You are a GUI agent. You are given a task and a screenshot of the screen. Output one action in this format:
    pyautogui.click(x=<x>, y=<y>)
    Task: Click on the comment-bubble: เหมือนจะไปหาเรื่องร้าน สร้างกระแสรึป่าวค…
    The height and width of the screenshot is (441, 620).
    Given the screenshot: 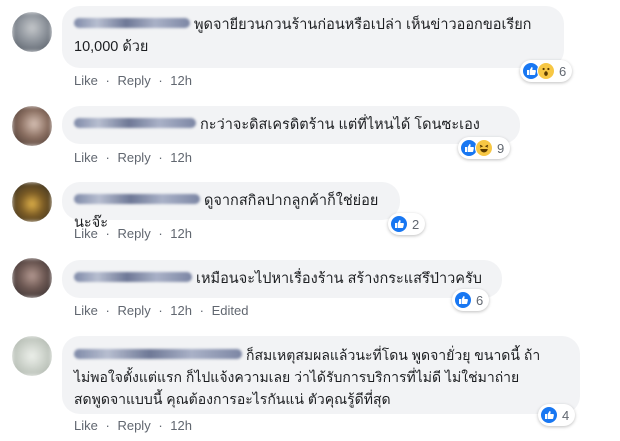 What is the action you would take?
    pyautogui.click(x=282, y=279)
    